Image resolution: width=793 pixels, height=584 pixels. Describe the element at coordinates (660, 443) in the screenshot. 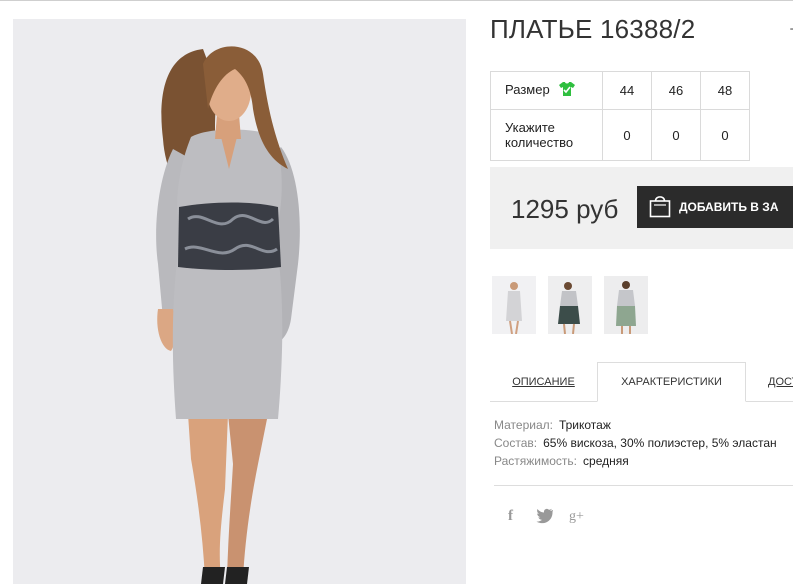

I see `spec-value: 65% вискоза, 30% полиэстер, 5% эластан` at that location.